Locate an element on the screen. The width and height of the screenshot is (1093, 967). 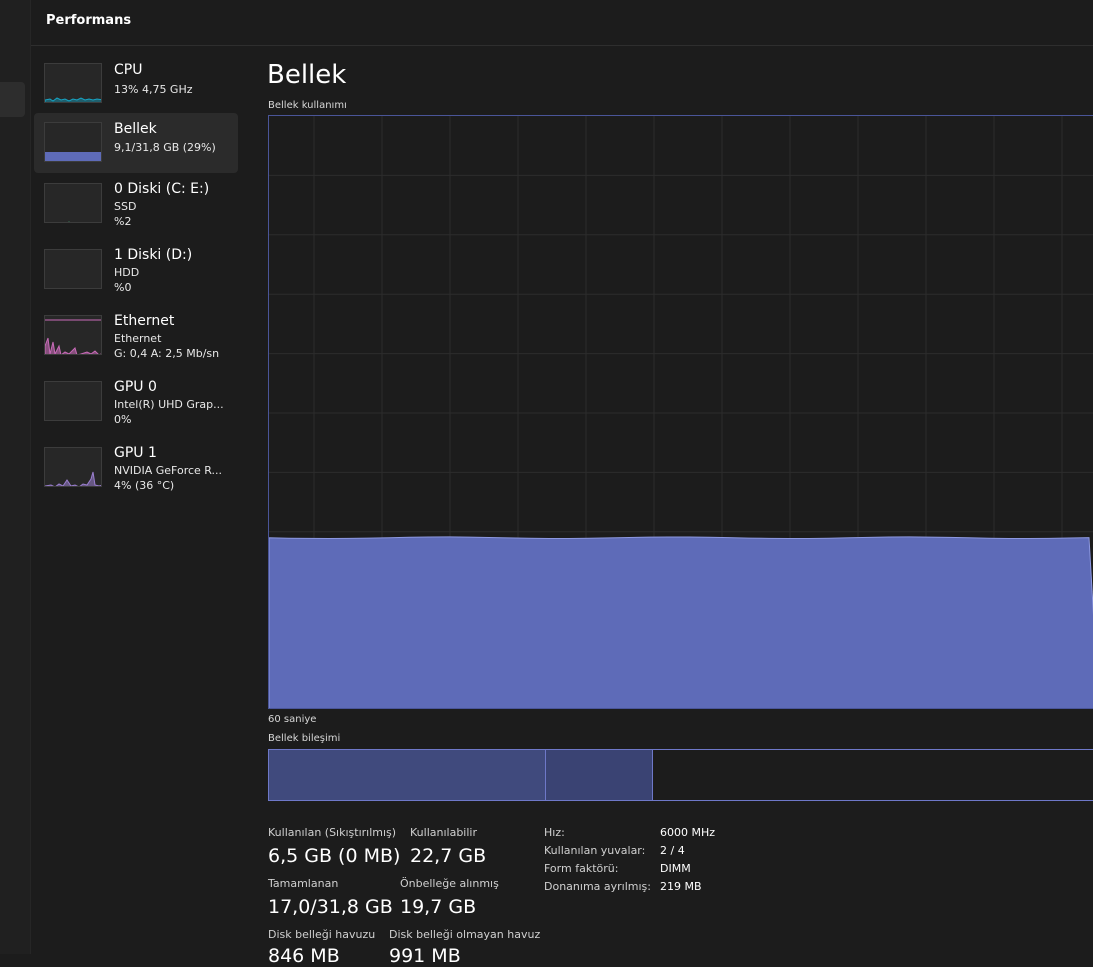
hardware-reserved-value: 219 MB is located at coordinates (681, 886).